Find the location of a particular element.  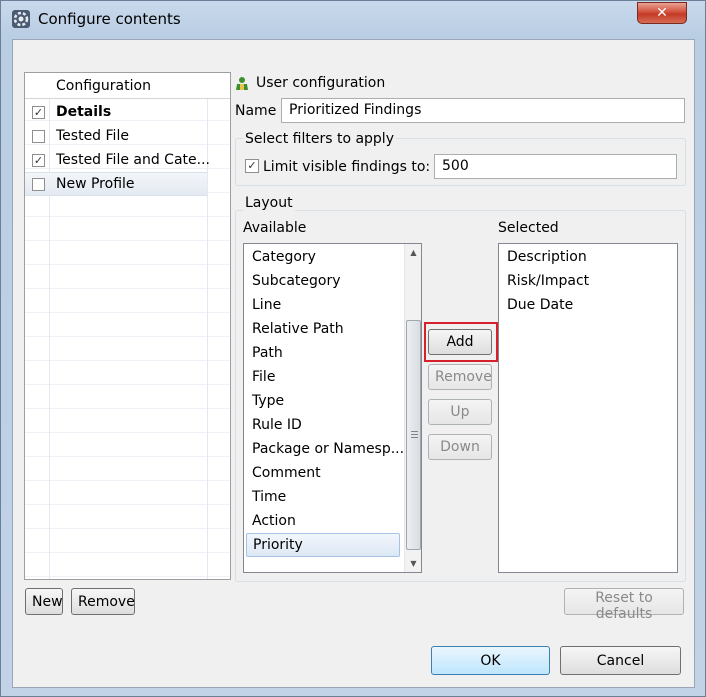

selected-label: Selected is located at coordinates (528, 228).